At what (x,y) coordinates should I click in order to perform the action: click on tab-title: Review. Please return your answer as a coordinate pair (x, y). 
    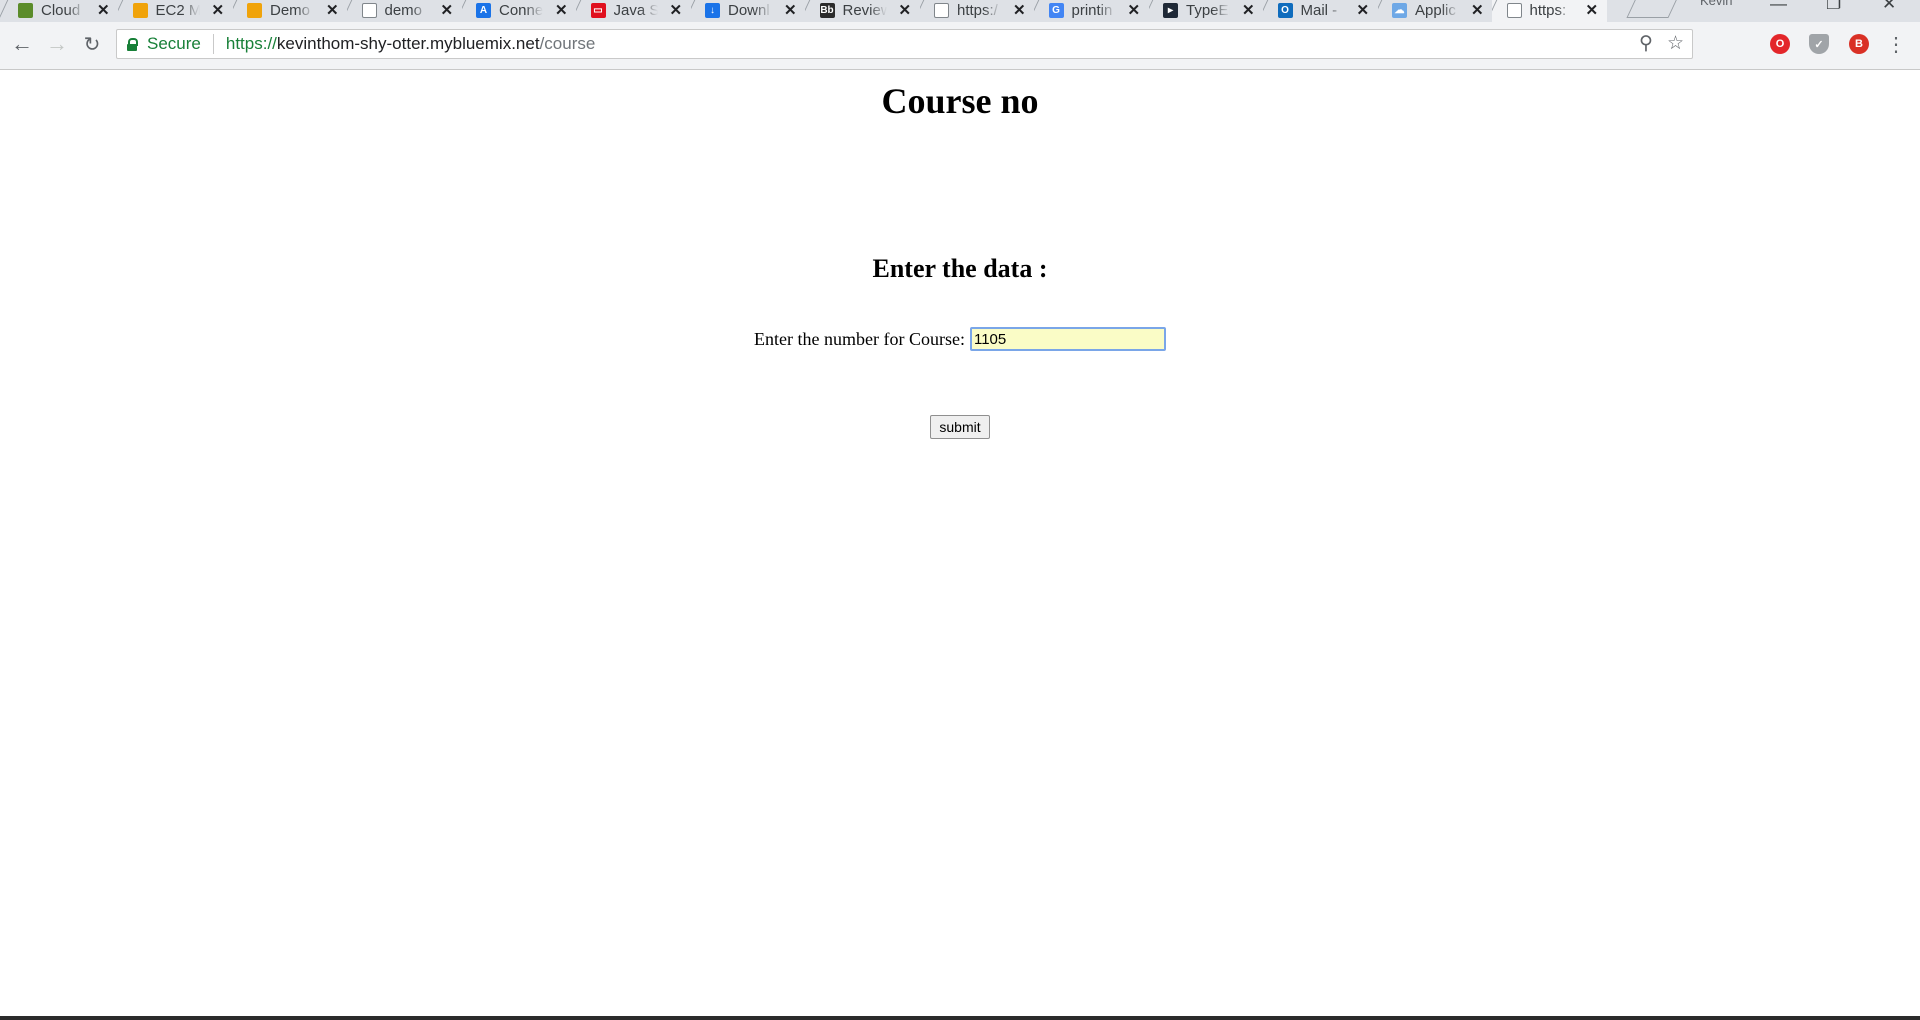
    Looking at the image, I should click on (864, 10).